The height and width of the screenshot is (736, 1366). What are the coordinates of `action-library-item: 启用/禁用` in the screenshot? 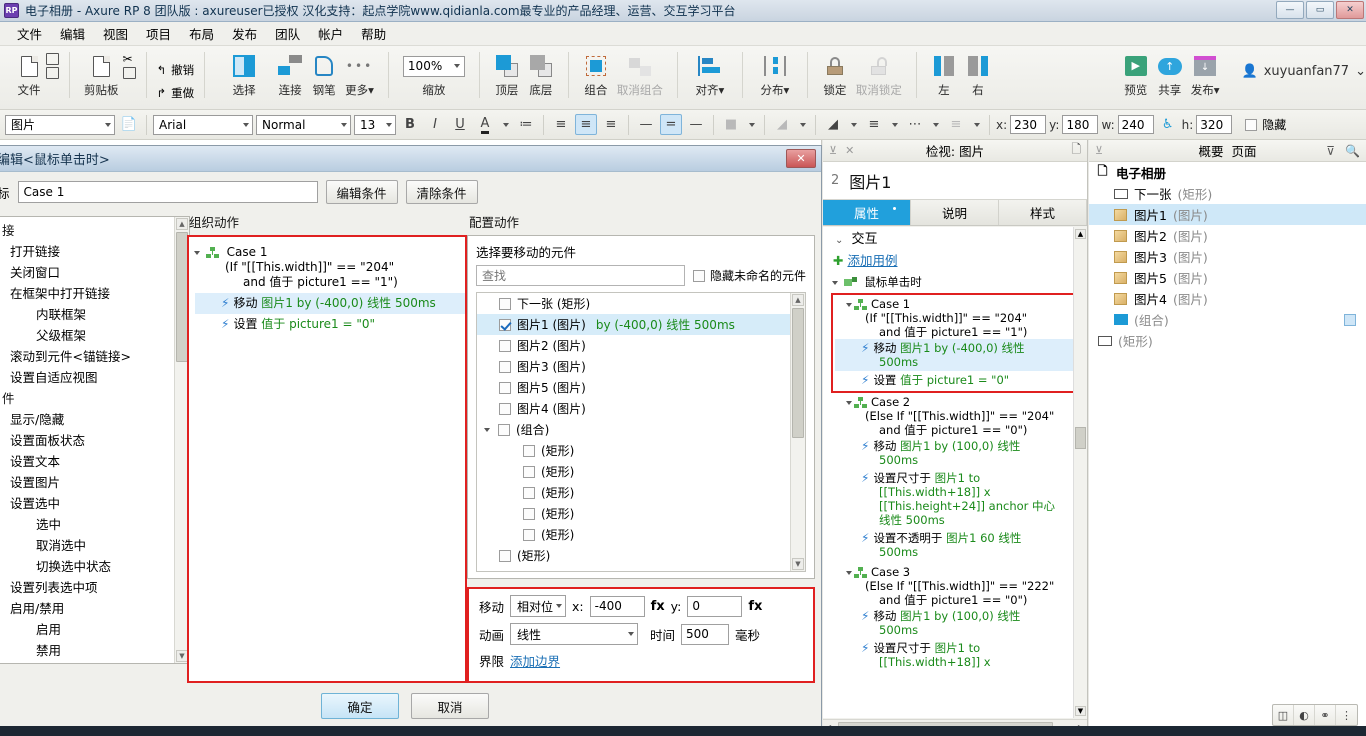 It's located at (94, 608).